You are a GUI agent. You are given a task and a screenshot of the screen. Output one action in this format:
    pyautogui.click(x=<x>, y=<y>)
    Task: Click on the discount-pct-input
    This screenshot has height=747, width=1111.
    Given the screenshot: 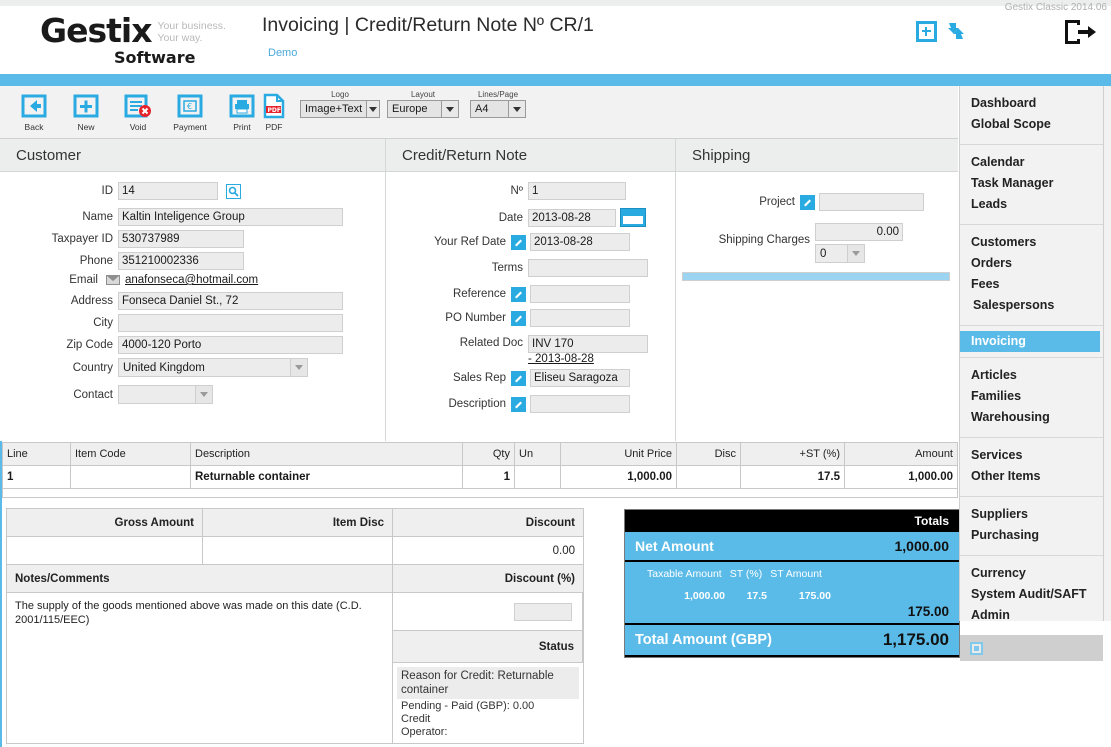 What is the action you would take?
    pyautogui.click(x=543, y=611)
    